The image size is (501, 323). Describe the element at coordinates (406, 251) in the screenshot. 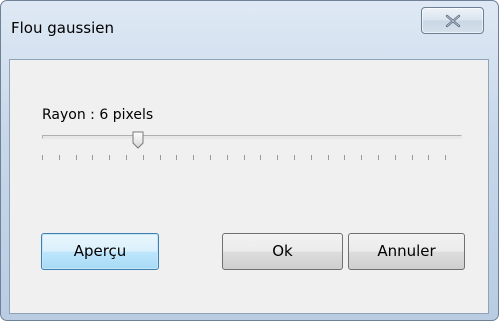

I see `cancel-button: Annuler` at that location.